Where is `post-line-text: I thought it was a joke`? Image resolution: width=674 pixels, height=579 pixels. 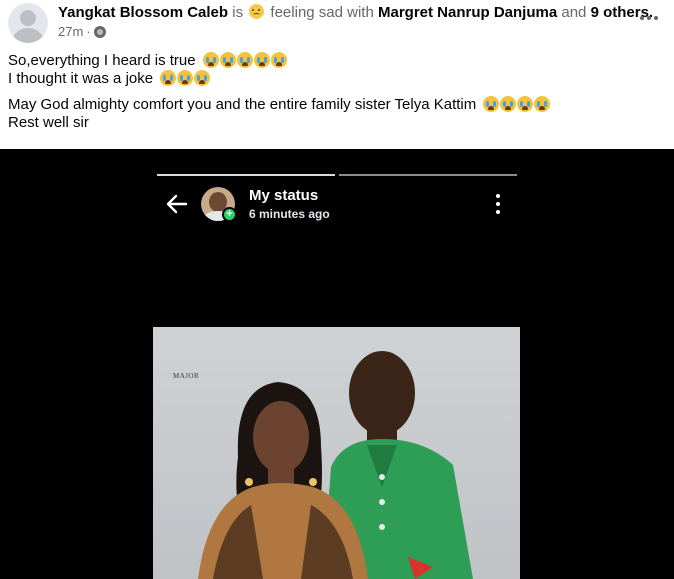
post-line-text: I thought it was a joke is located at coordinates (81, 78).